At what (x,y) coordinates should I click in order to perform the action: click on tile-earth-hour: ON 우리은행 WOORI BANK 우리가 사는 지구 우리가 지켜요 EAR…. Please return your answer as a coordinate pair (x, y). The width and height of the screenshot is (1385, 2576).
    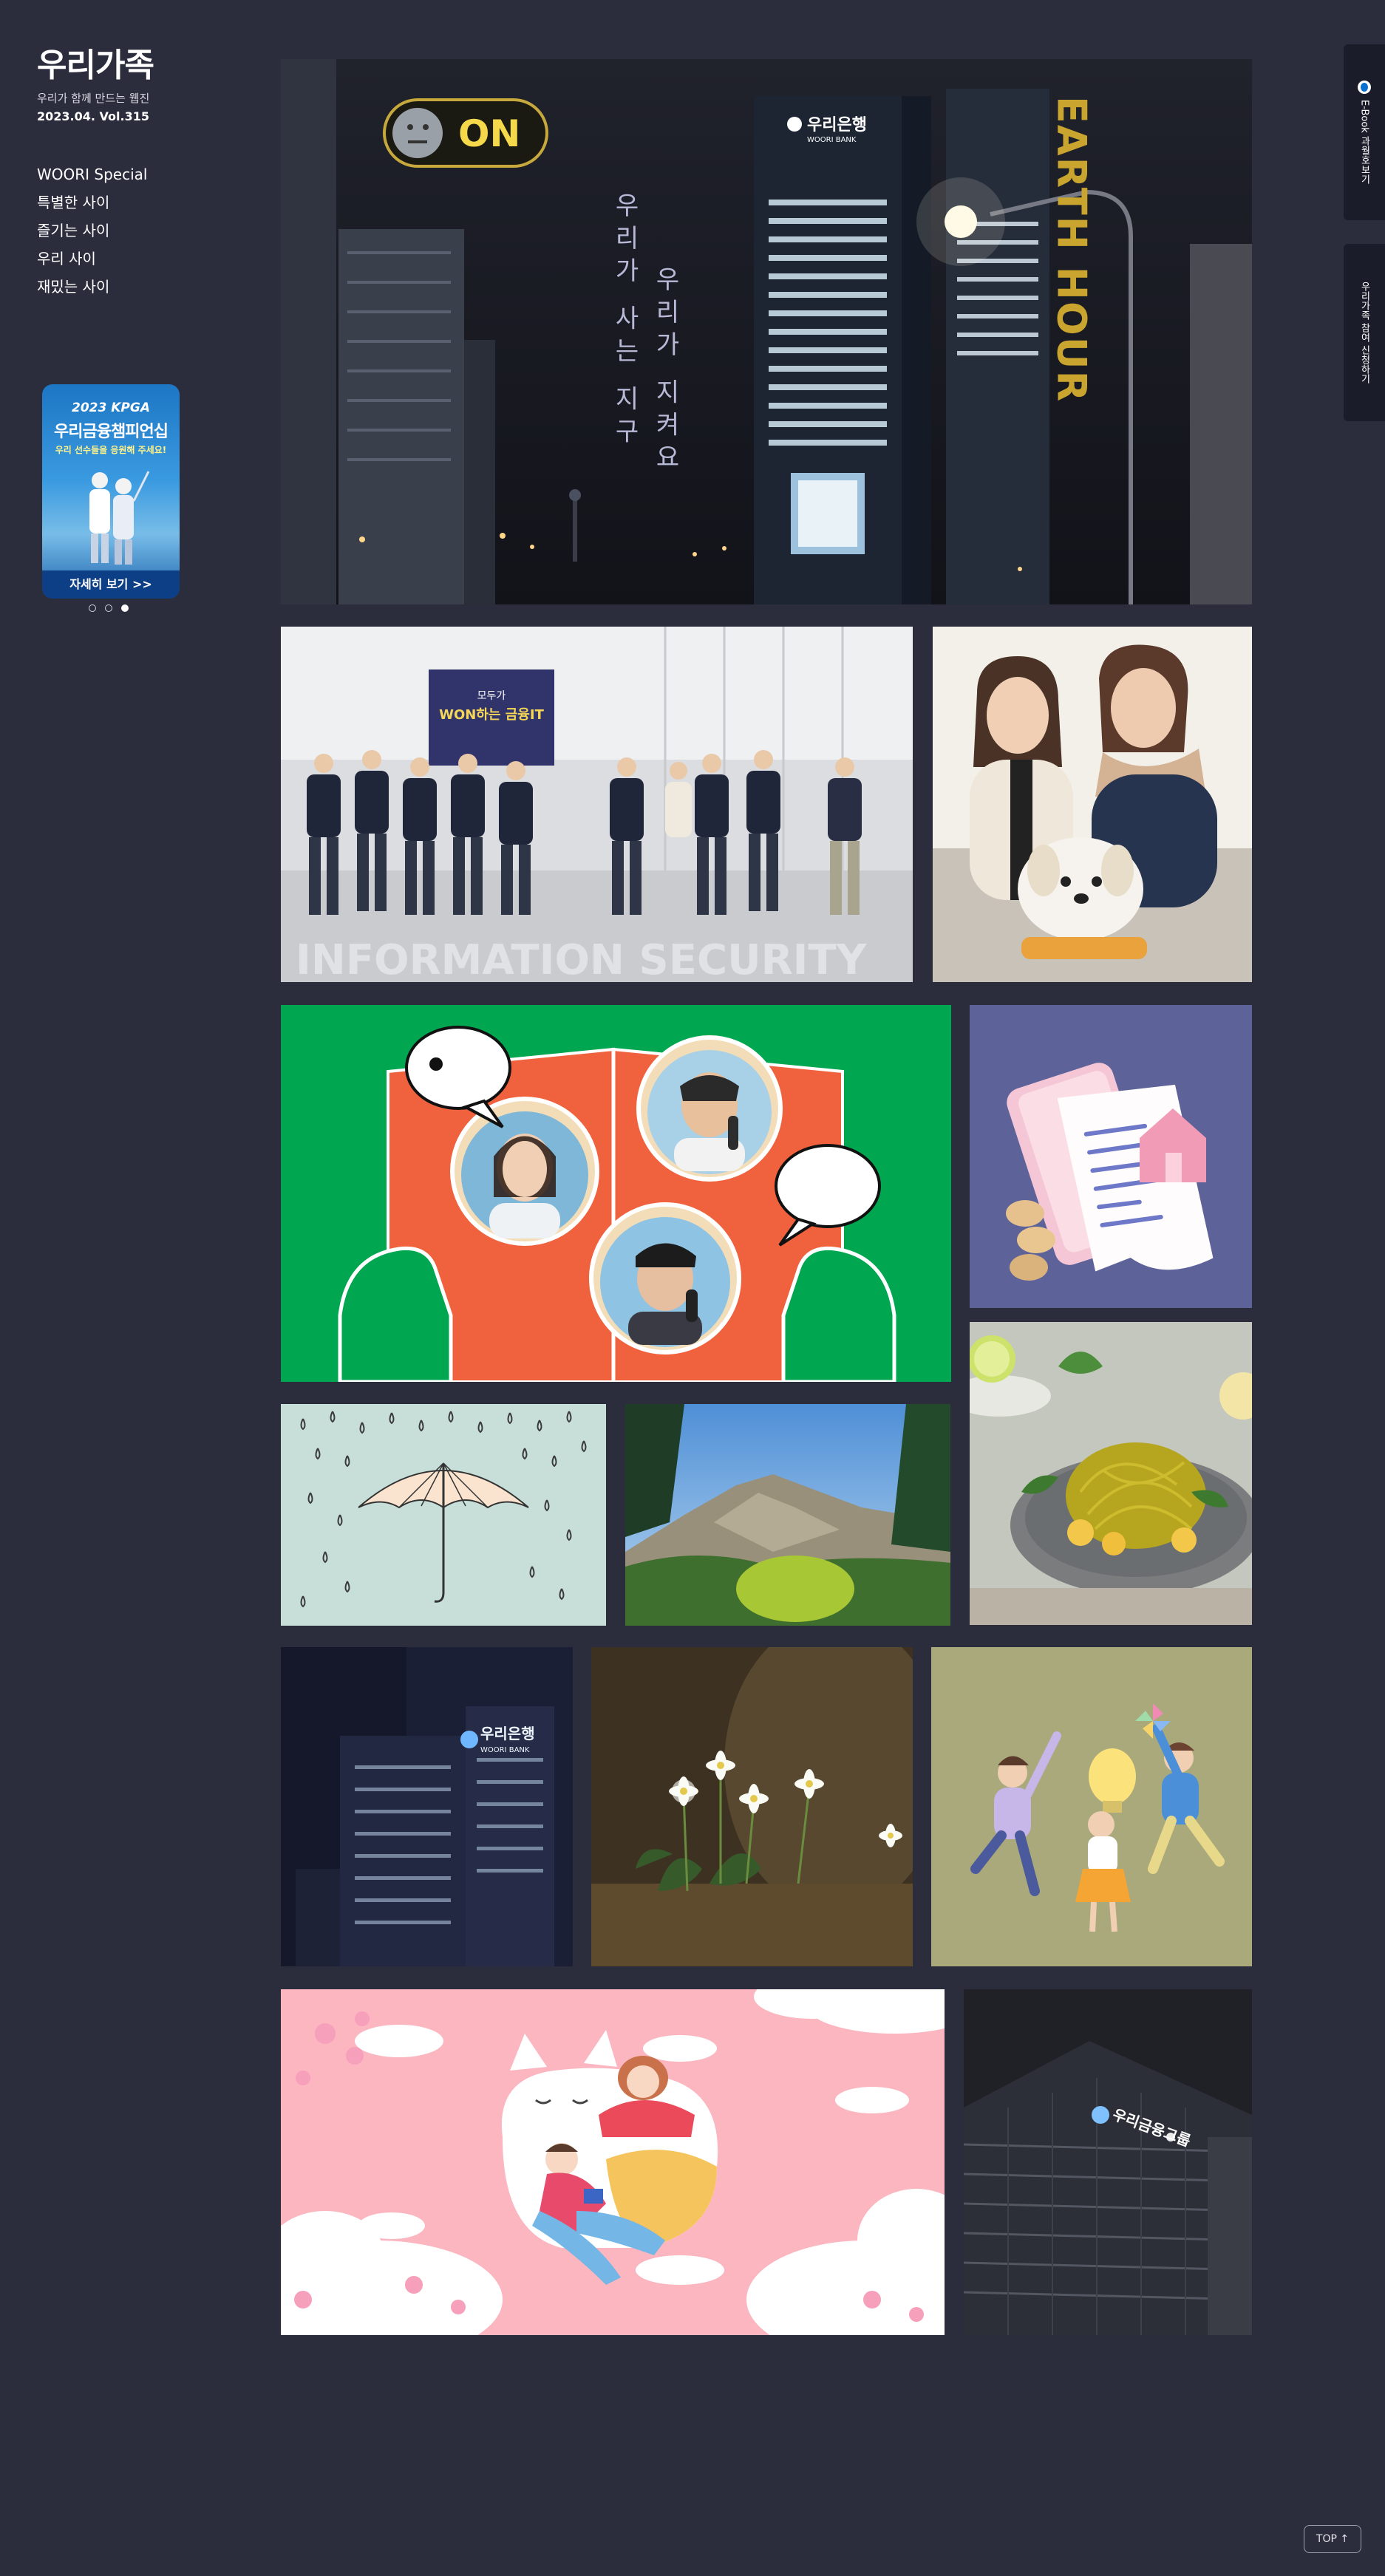
    Looking at the image, I should click on (766, 331).